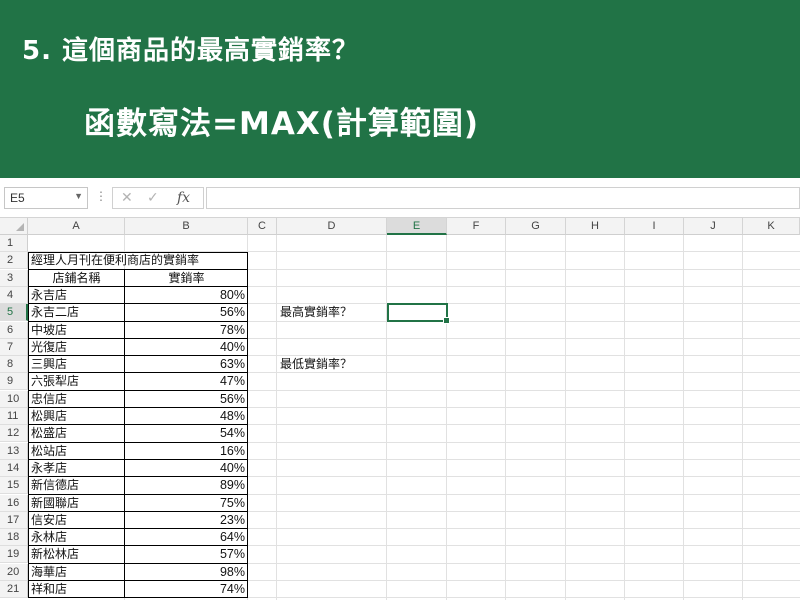 The width and height of the screenshot is (800, 600). I want to click on rate-value-cell: 16%, so click(186, 451).